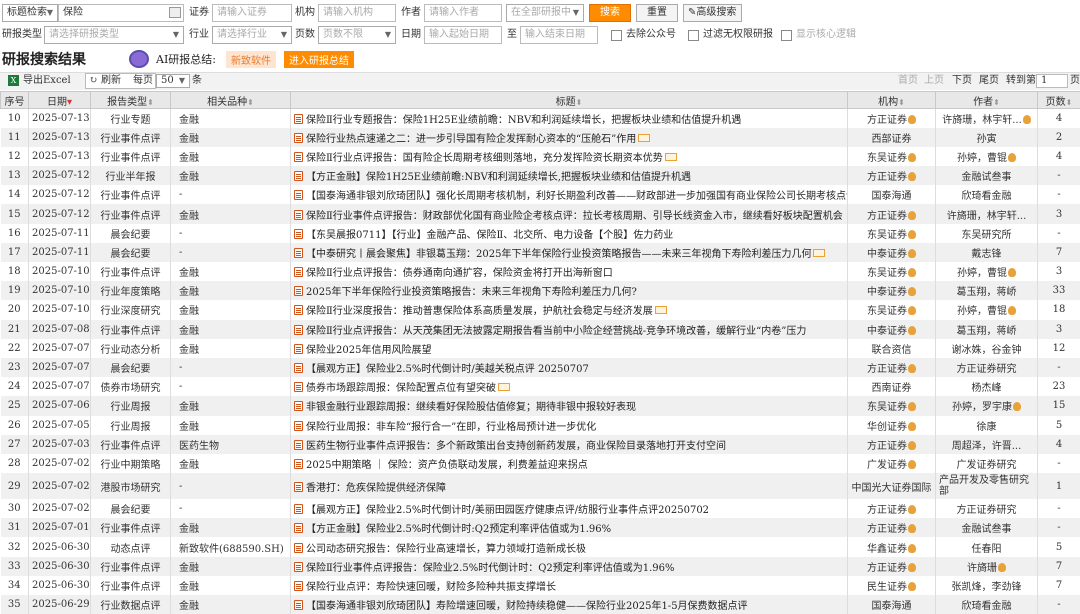  What do you see at coordinates (569, 486) in the screenshot?
I see `row-title: 香港打：危疾保险提供经济保障` at bounding box center [569, 486].